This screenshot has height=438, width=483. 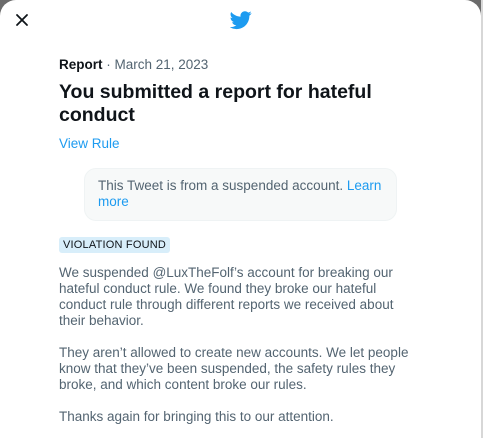 I want to click on view-rule-link: View Rule, so click(x=89, y=143).